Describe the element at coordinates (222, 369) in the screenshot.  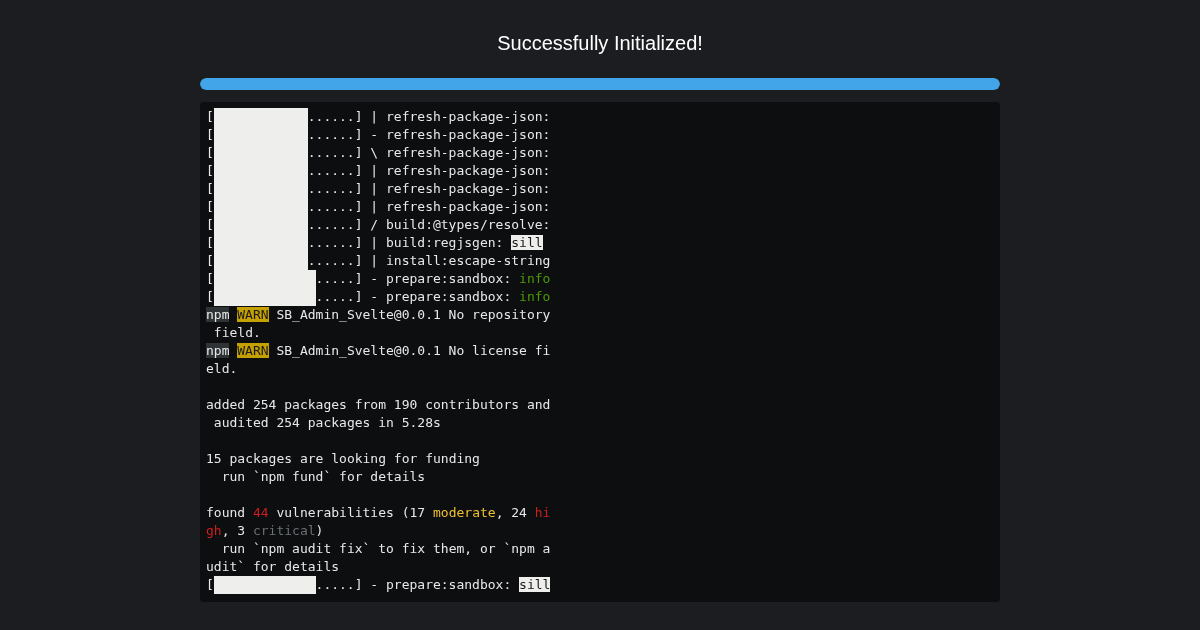
I see `terminal-line: eld.` at that location.